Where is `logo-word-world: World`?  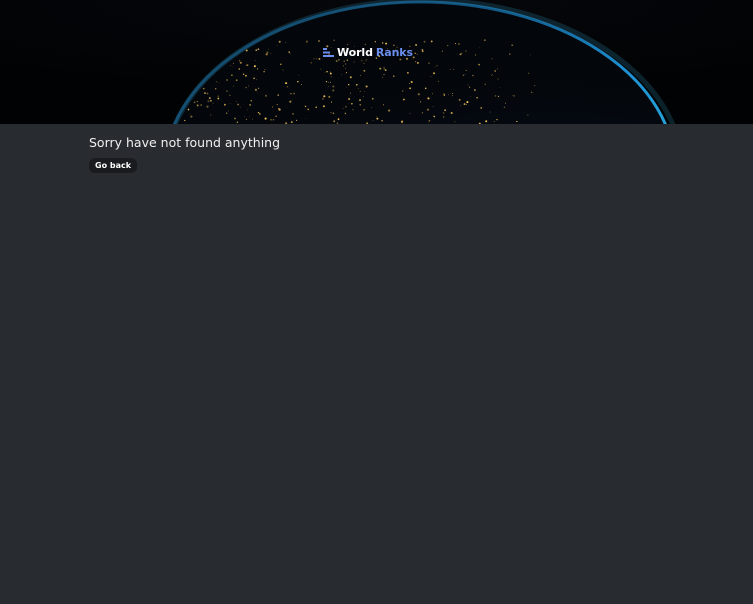 logo-word-world: World is located at coordinates (355, 52).